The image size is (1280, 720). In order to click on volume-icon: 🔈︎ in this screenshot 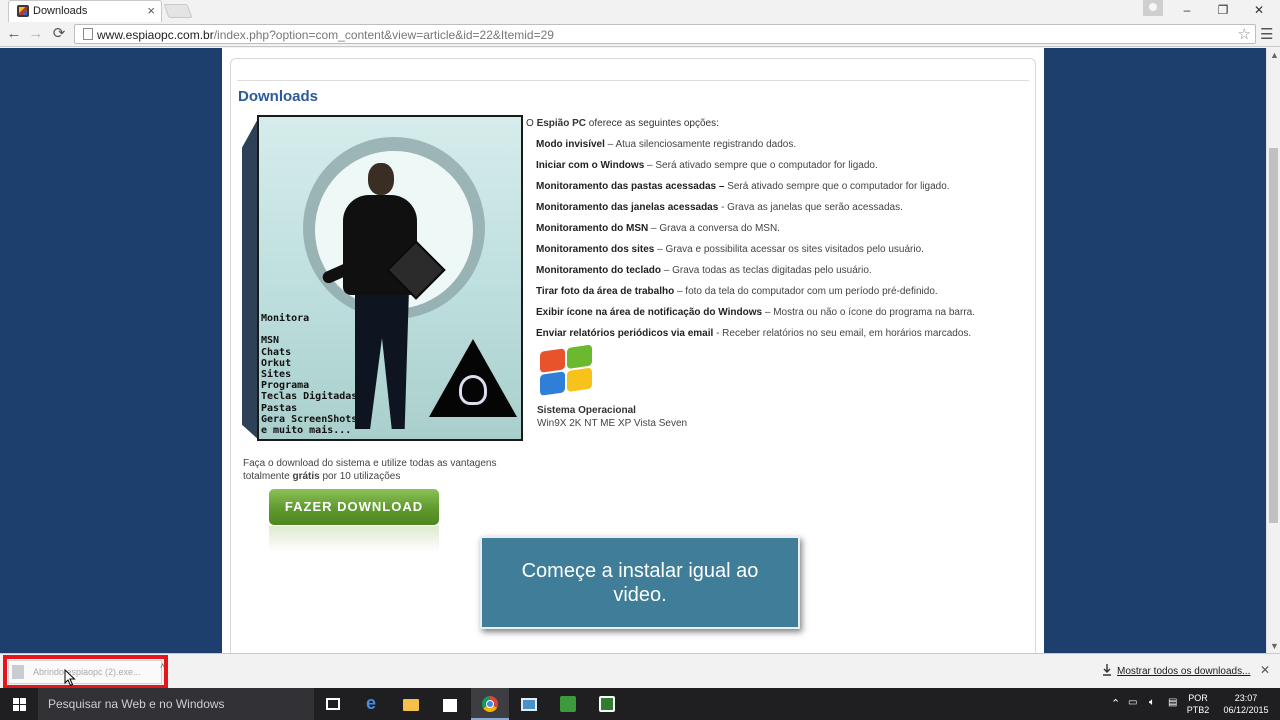, I will do `click(1152, 702)`.